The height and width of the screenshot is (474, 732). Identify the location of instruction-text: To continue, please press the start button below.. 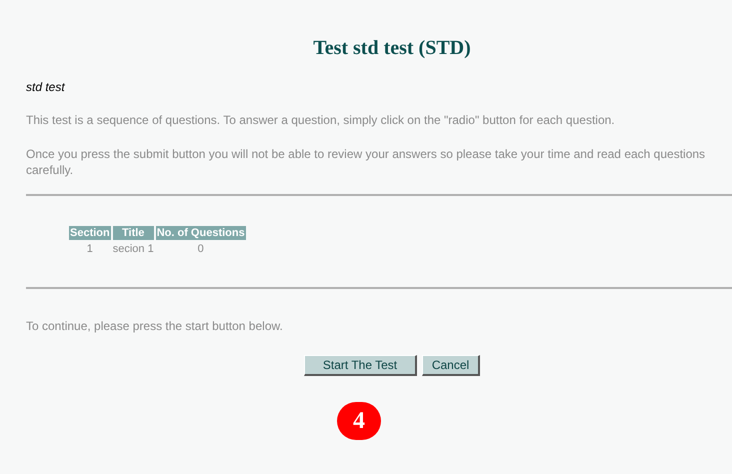
(155, 326).